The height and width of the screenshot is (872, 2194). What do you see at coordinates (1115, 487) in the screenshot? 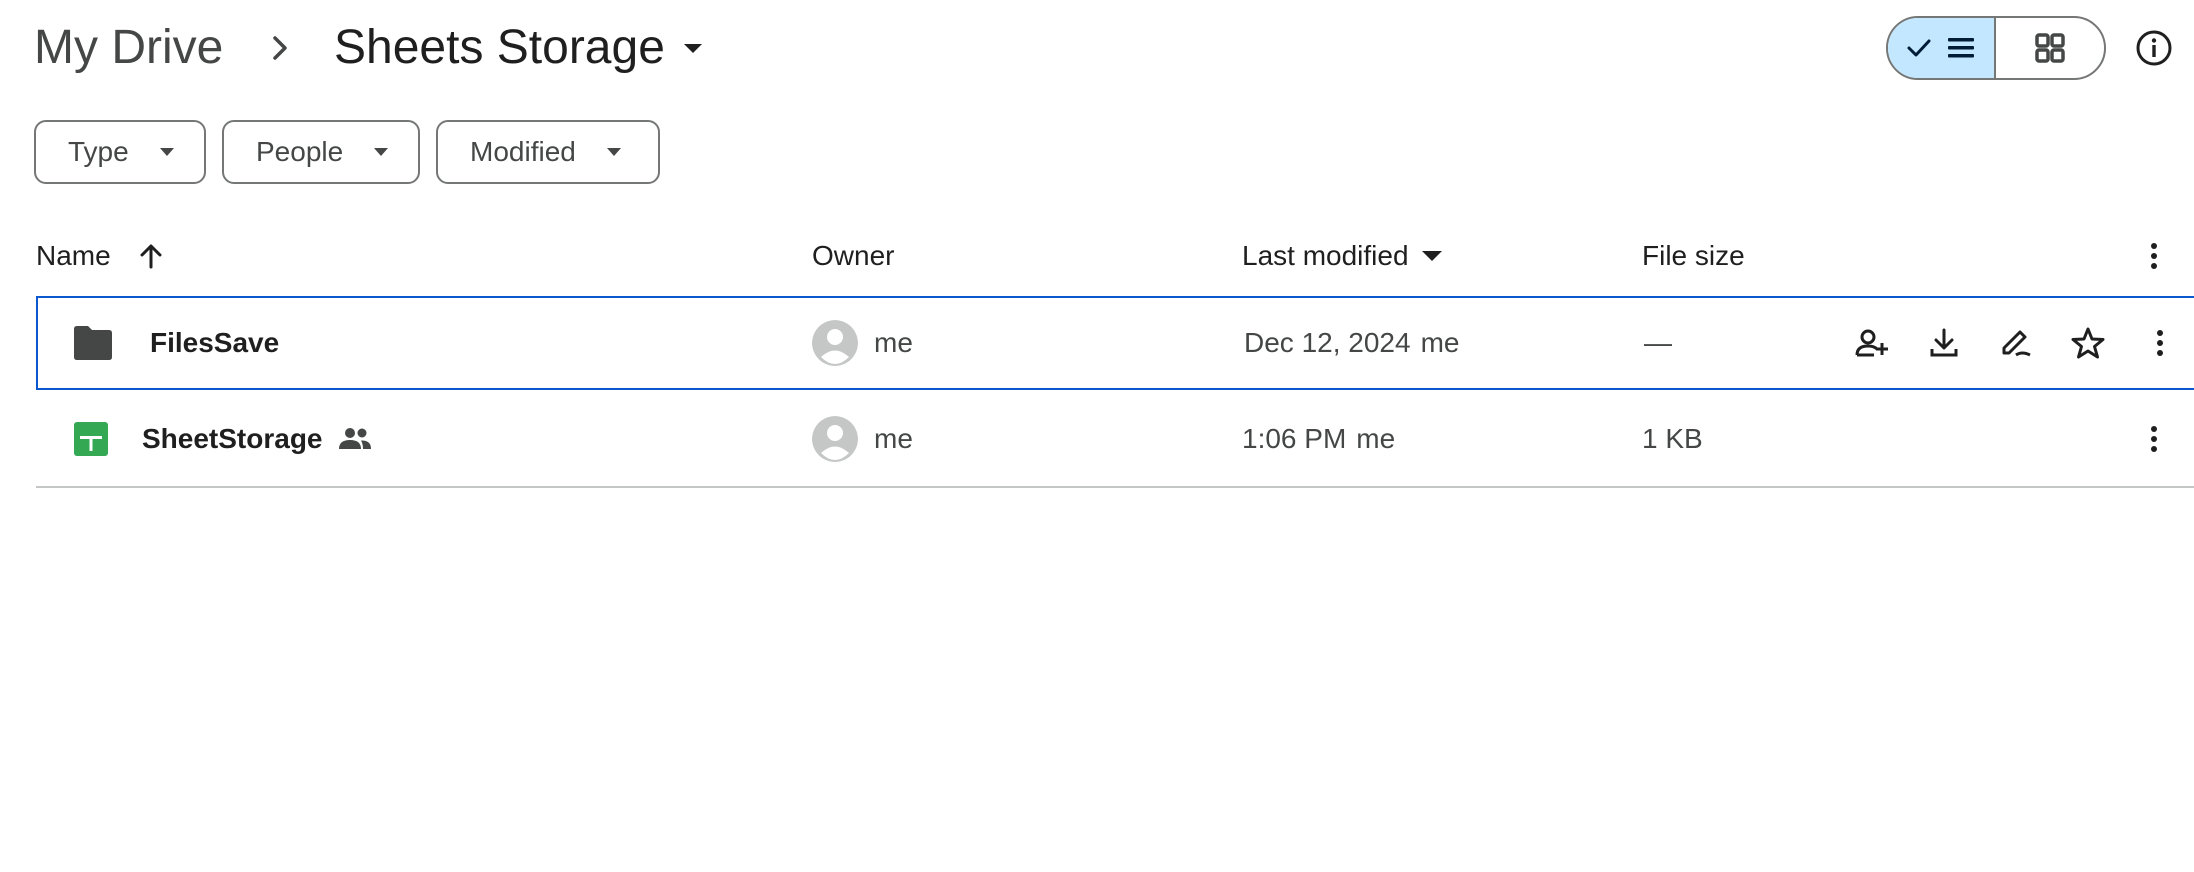
I see `table-divider` at bounding box center [1115, 487].